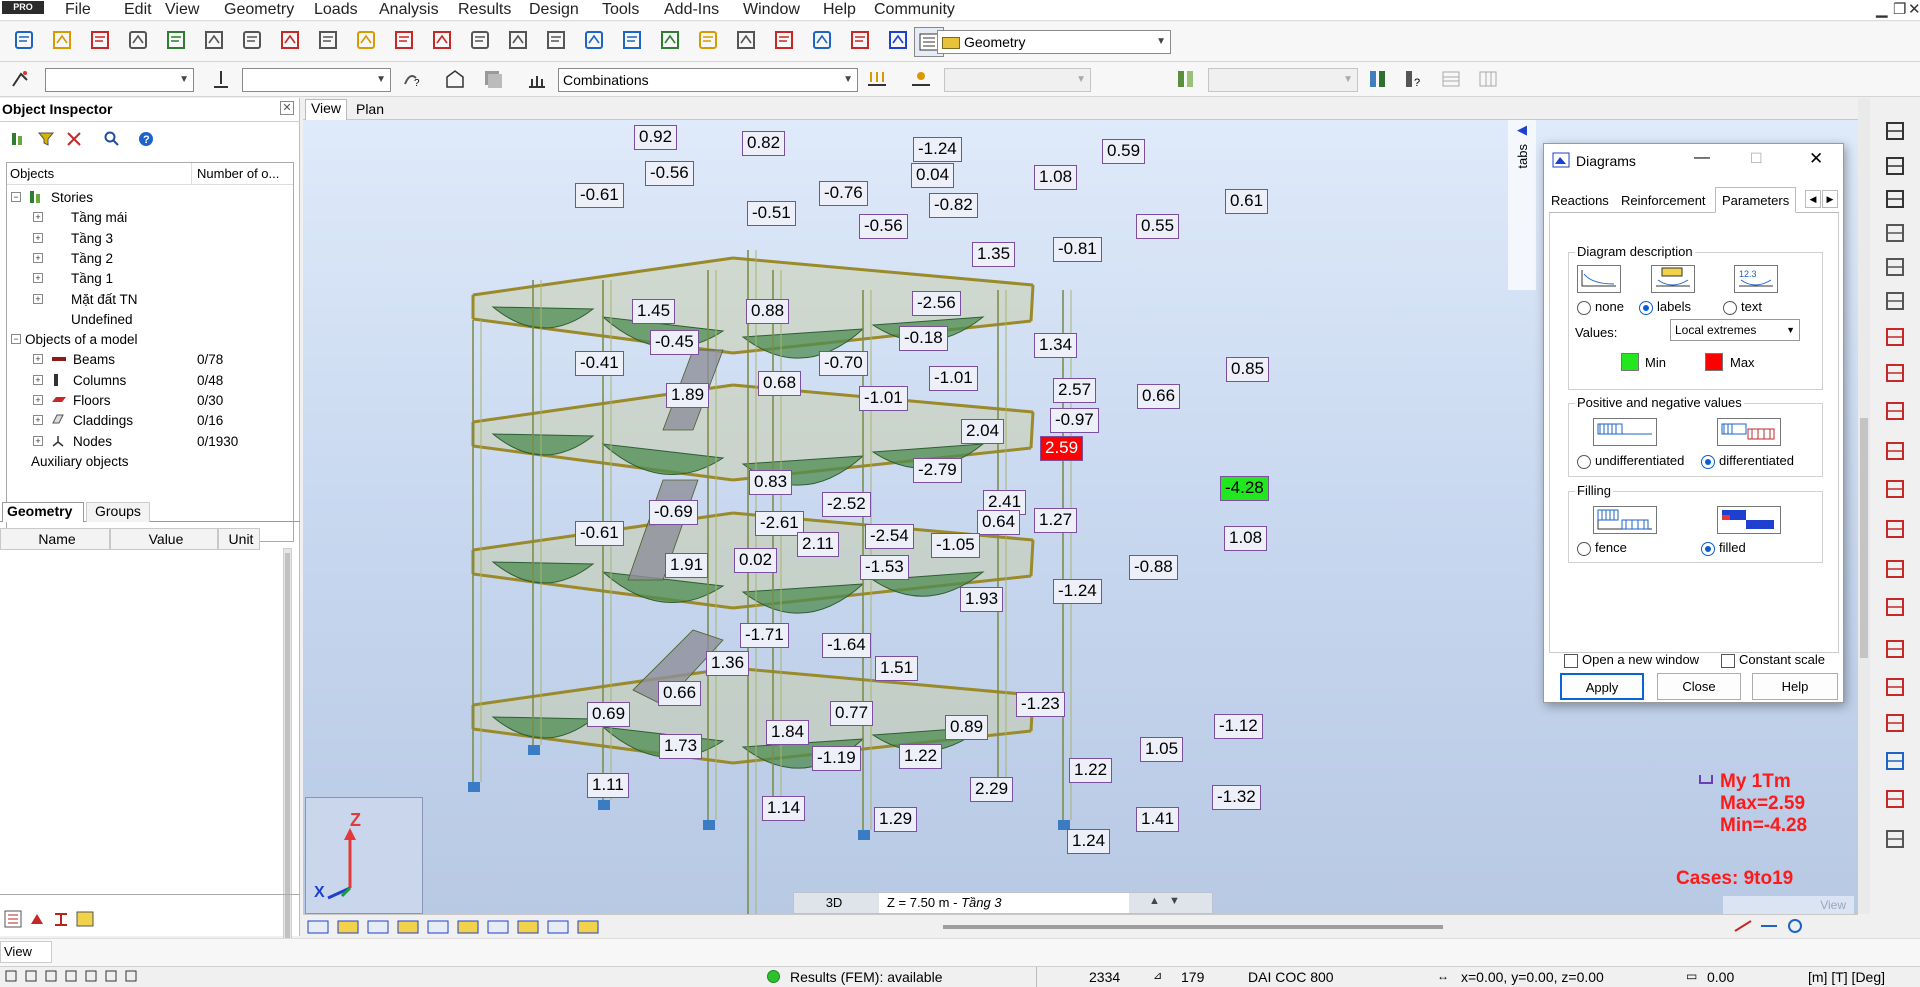  What do you see at coordinates (1584, 461) in the screenshot?
I see `radio-undifferentiated` at bounding box center [1584, 461].